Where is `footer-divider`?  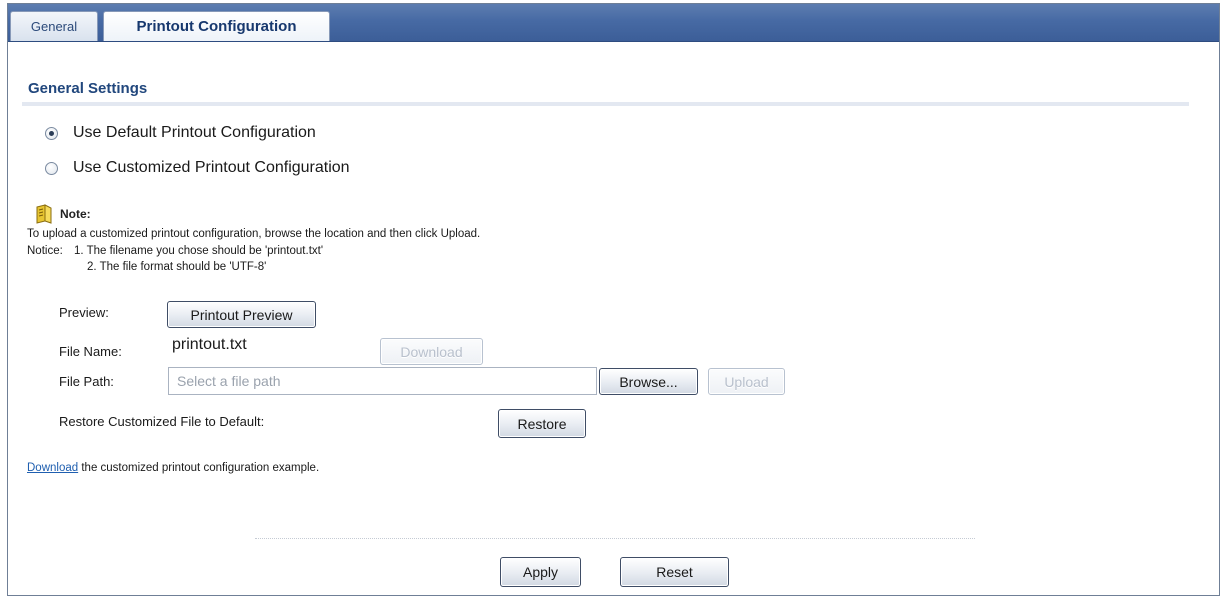
footer-divider is located at coordinates (615, 538).